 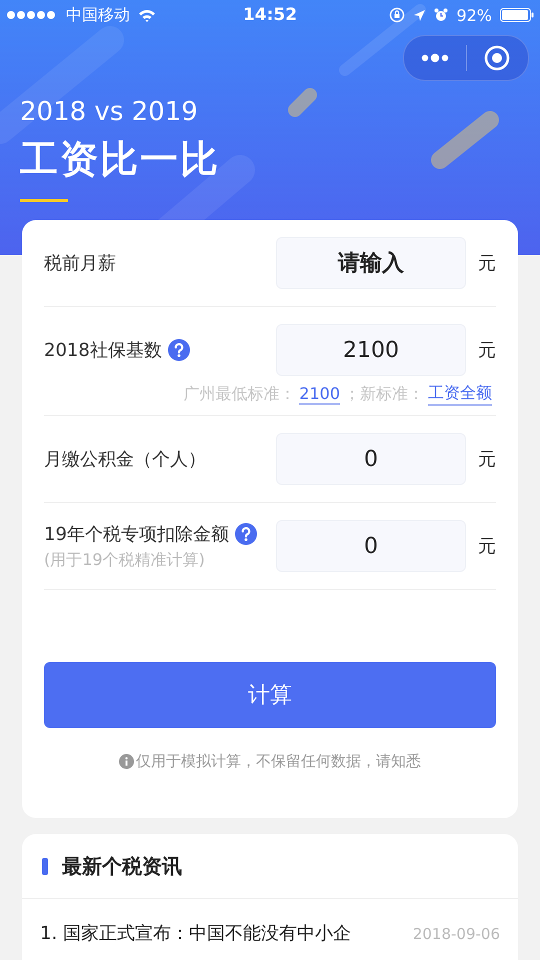 What do you see at coordinates (278, 761) in the screenshot?
I see `disclaimer-text: 仅用于模拟计算，不保留任何数据，请知悉` at bounding box center [278, 761].